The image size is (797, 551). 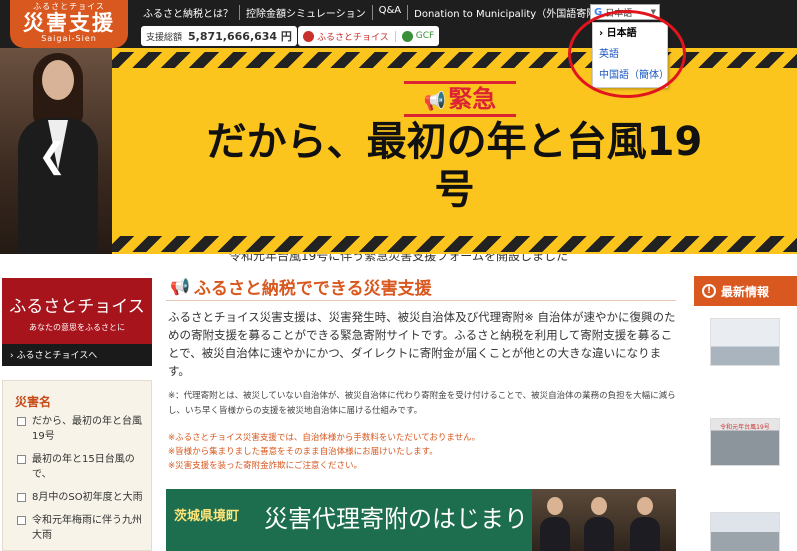 I want to click on promo-photo, so click(x=604, y=520).